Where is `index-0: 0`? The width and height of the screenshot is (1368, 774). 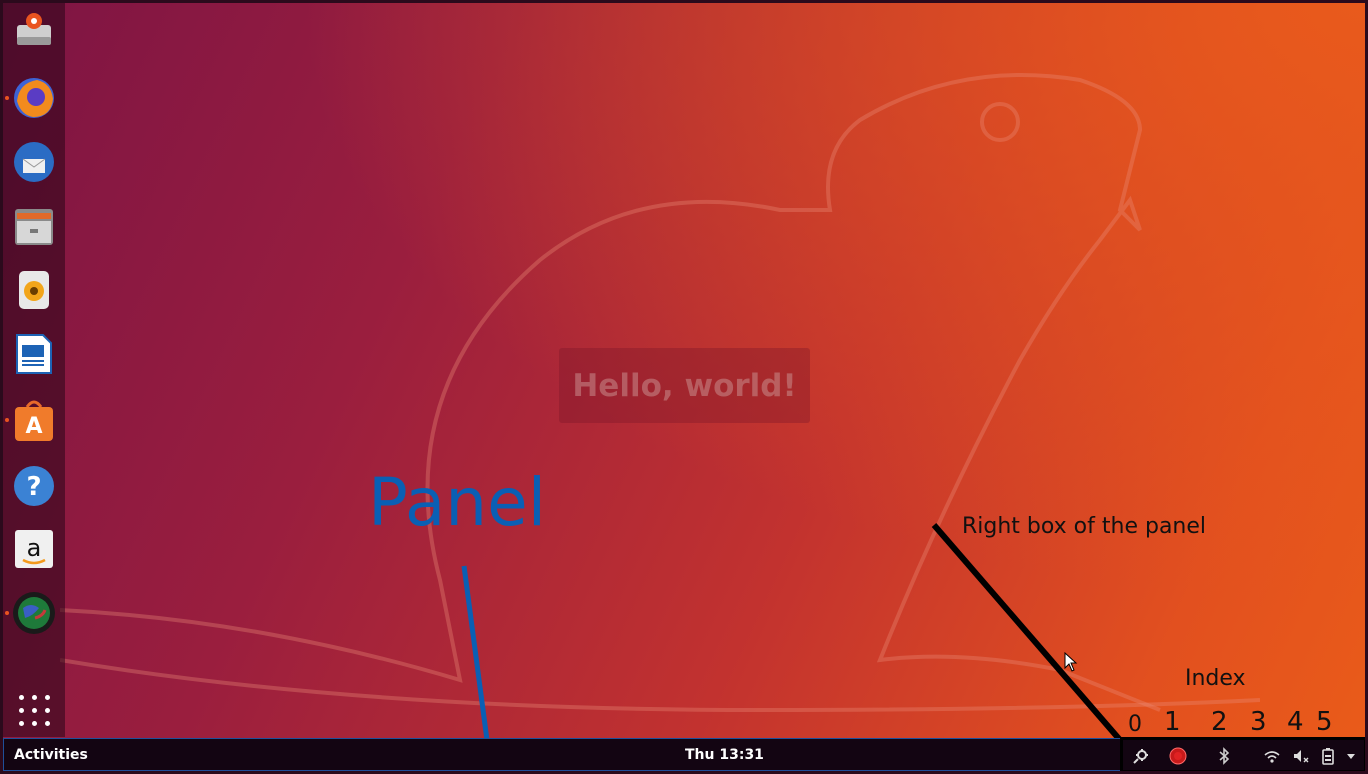 index-0: 0 is located at coordinates (1135, 724).